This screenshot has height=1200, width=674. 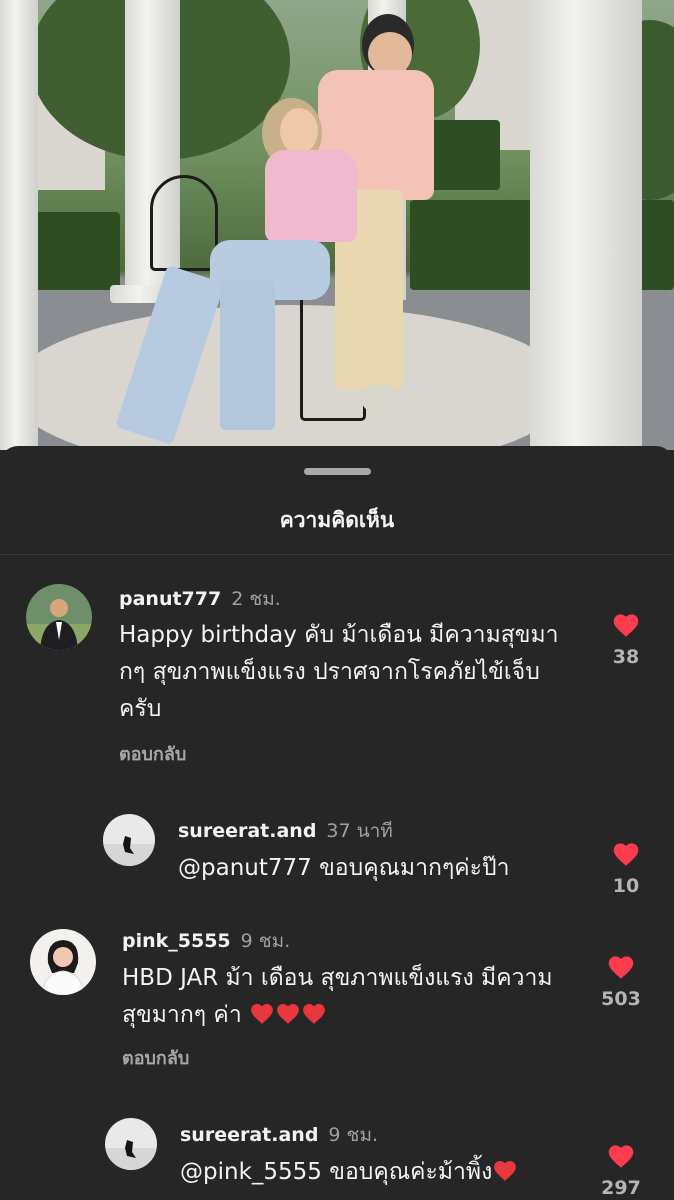 I want to click on like-button: 503, so click(x=621, y=981).